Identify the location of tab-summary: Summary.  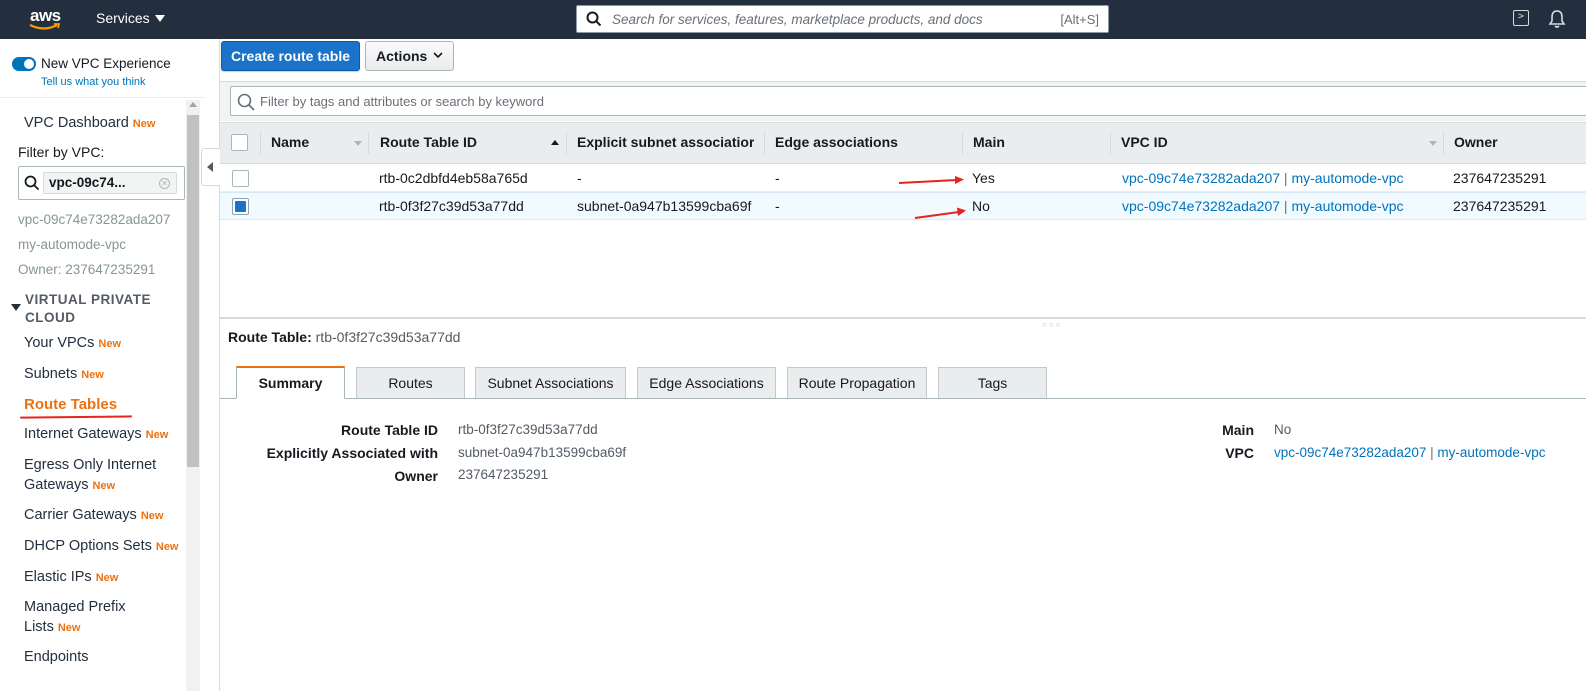
(290, 382).